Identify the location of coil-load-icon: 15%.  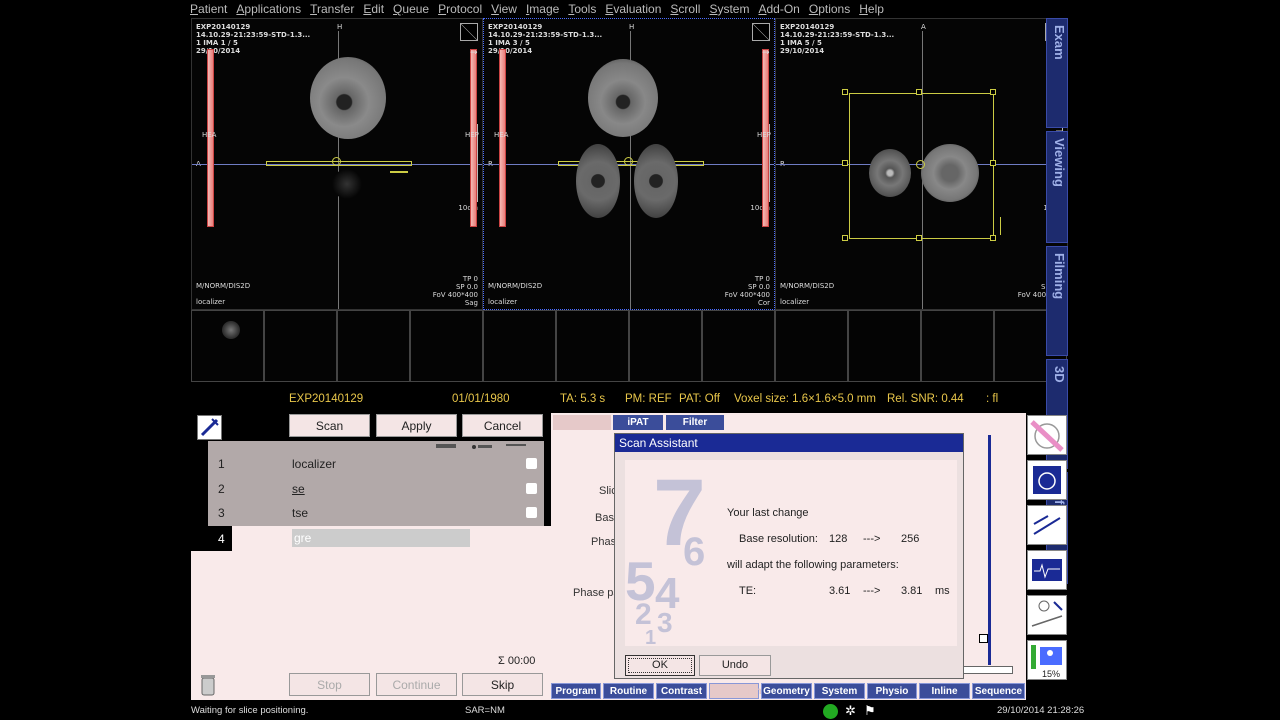
(1047, 660).